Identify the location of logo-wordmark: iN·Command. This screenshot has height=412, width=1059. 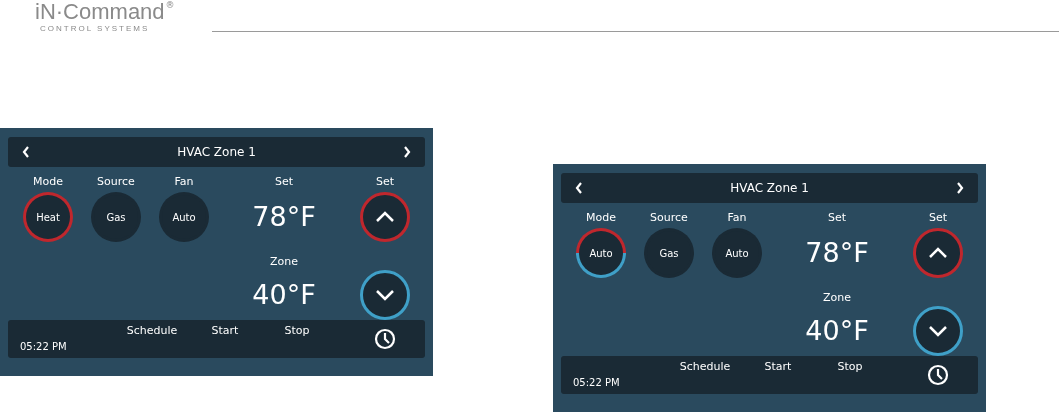
(100, 12).